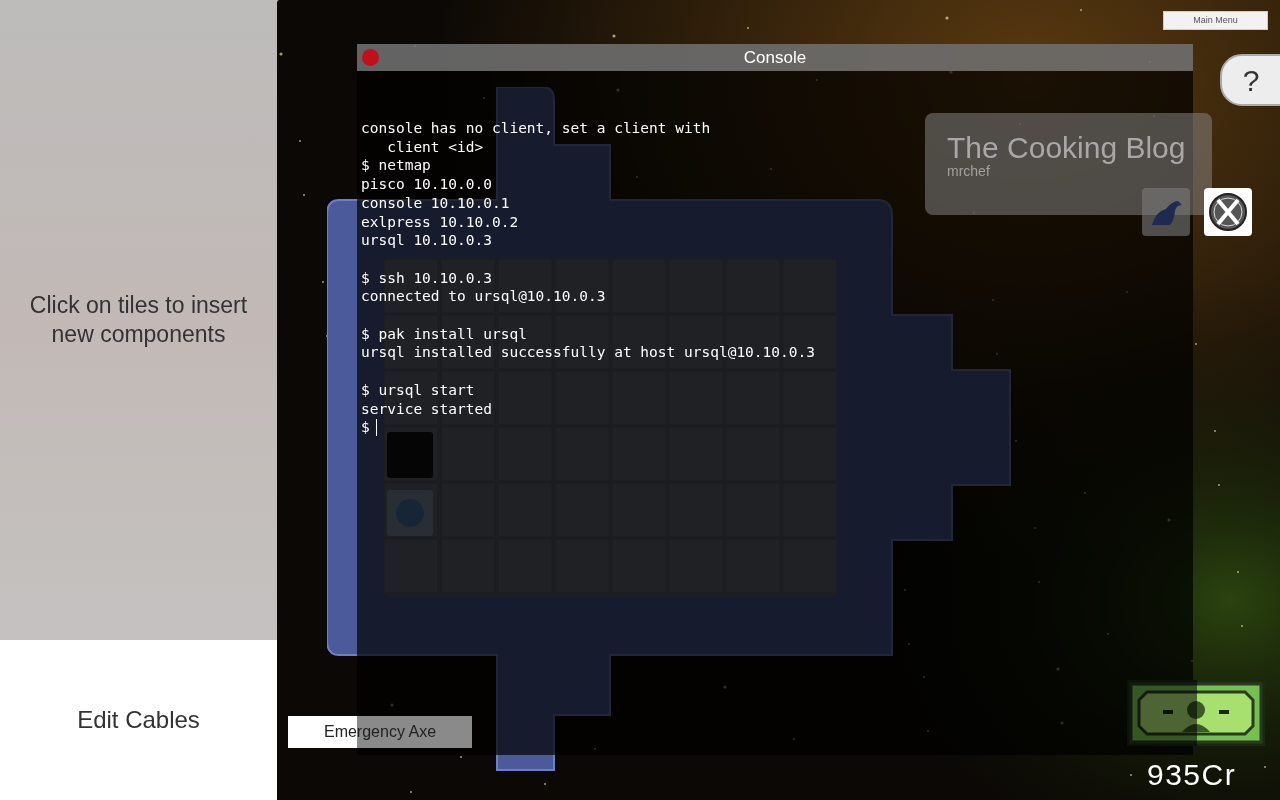 The width and height of the screenshot is (1280, 800). I want to click on console-line: connected to ursql@10.10.0.3, so click(483, 296).